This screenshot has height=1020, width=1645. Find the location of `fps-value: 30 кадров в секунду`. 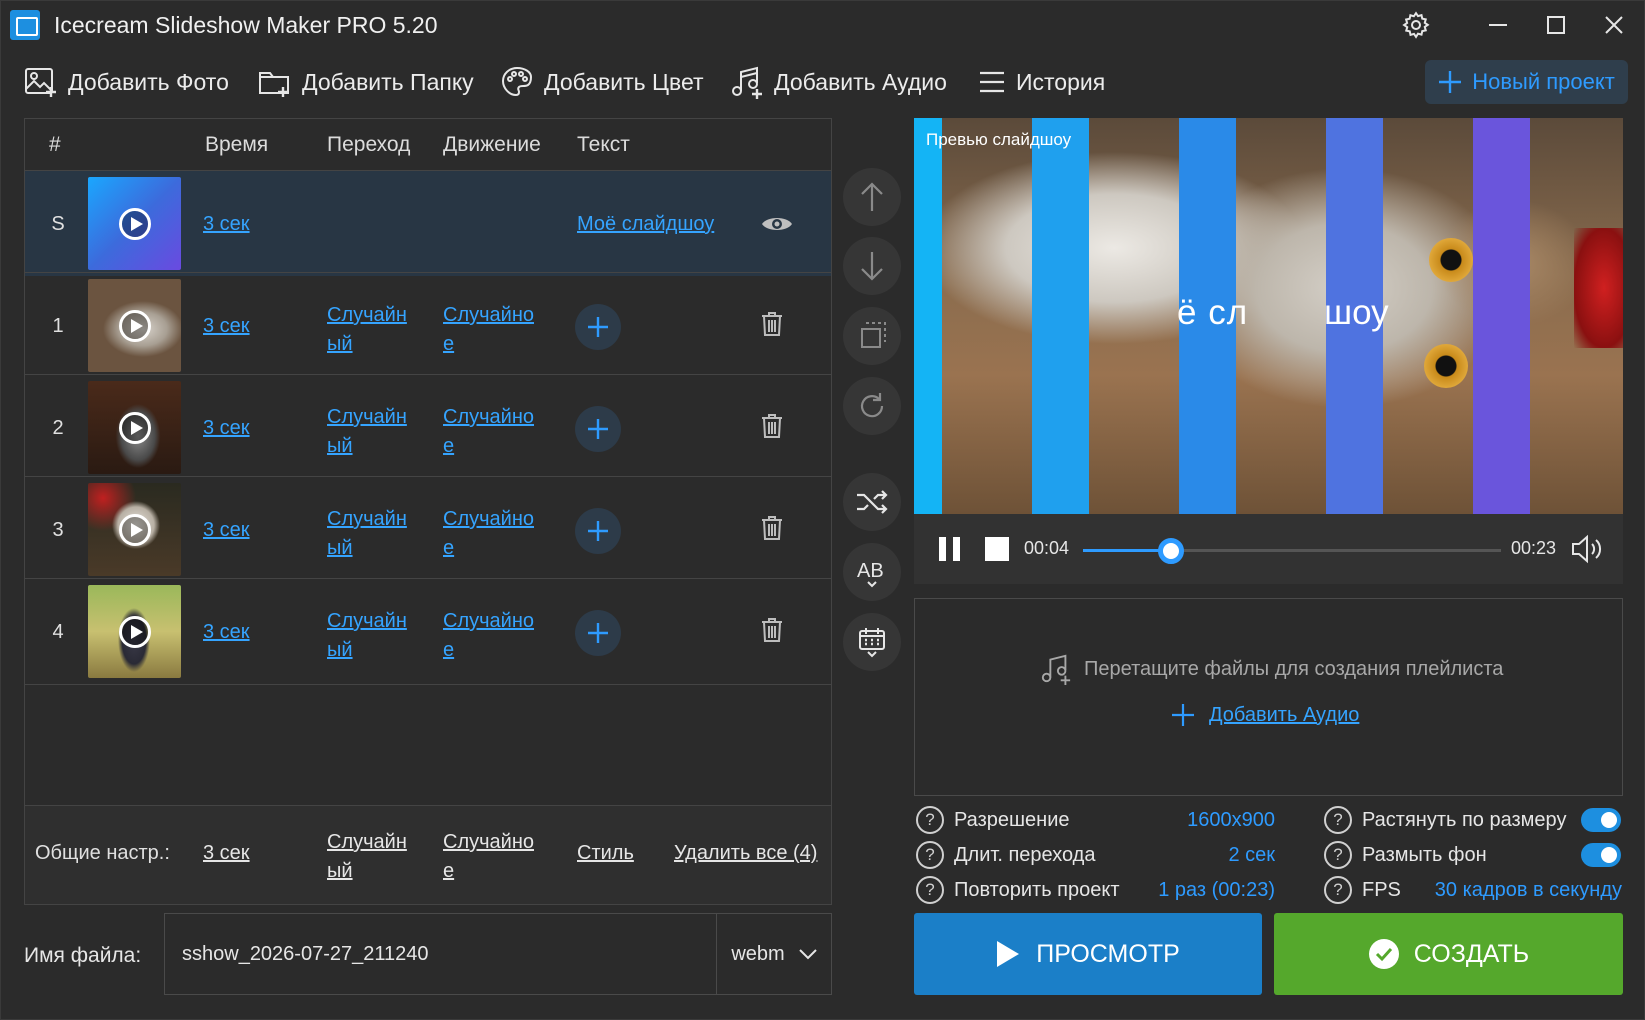

fps-value: 30 кадров в секунду is located at coordinates (1521, 890).